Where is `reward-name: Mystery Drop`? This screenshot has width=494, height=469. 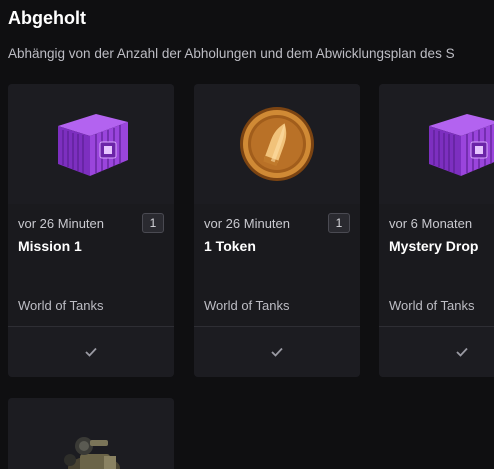
reward-name: Mystery Drop is located at coordinates (434, 246).